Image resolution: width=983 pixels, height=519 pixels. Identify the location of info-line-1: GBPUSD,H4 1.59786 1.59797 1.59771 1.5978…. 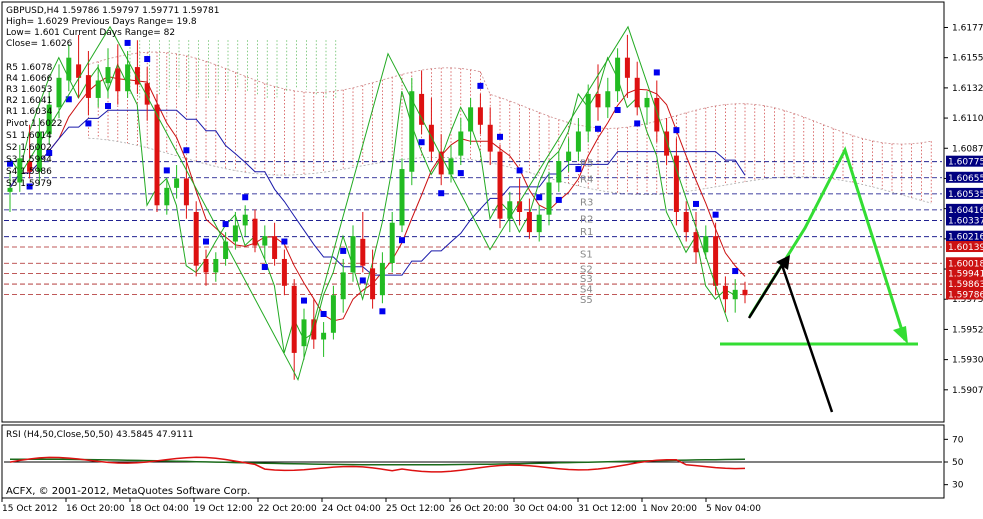
(112, 11).